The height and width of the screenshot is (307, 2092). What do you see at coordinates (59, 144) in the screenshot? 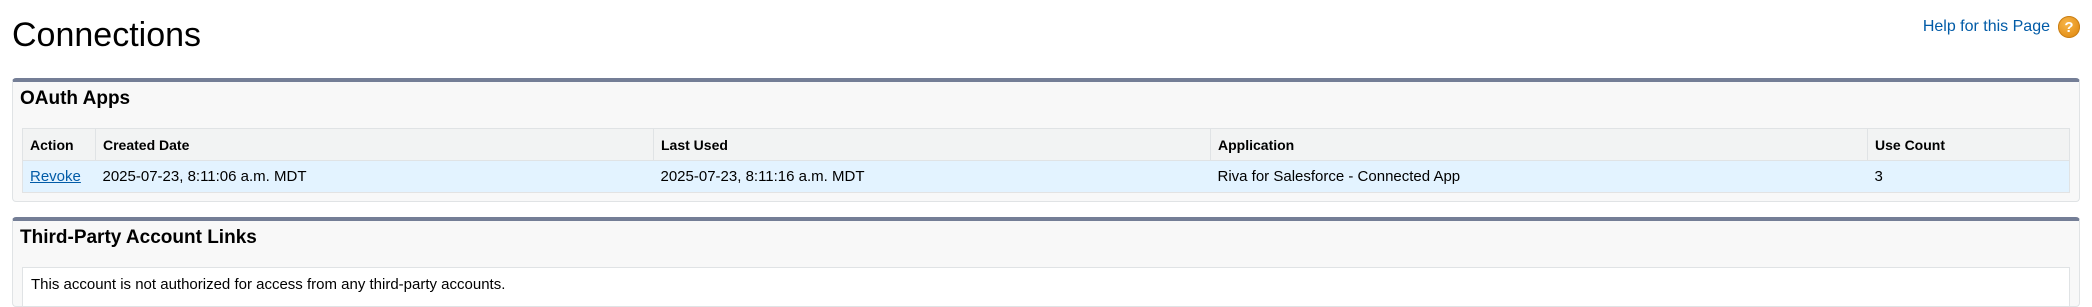
I see `column-header-action: Action` at bounding box center [59, 144].